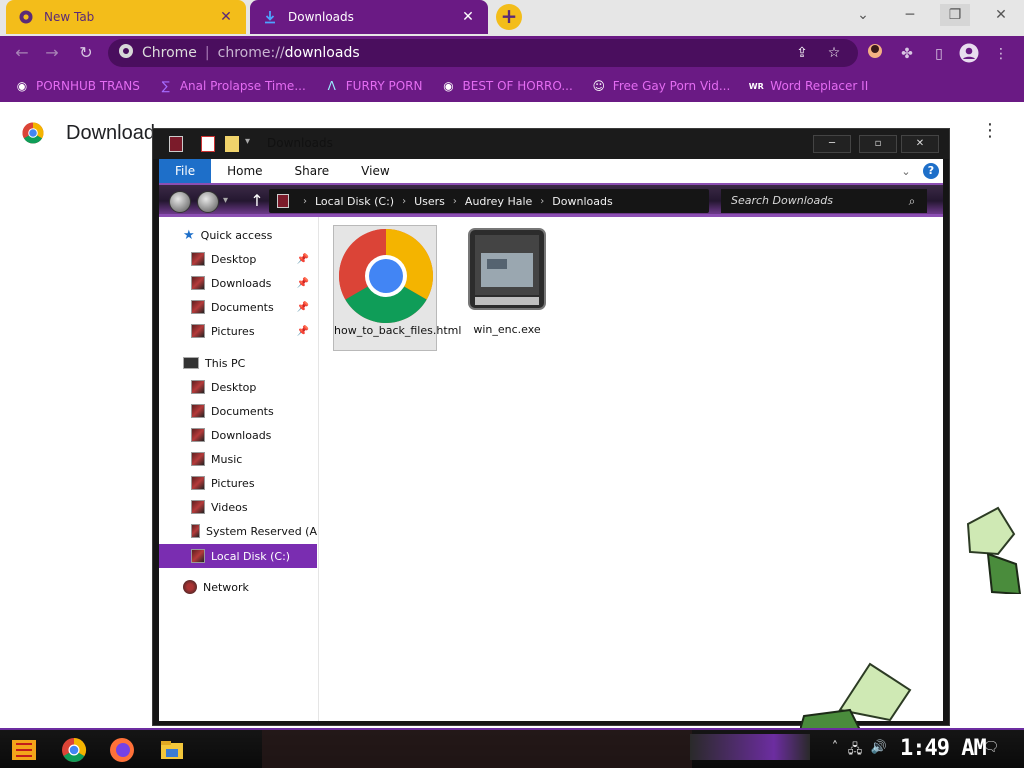 The width and height of the screenshot is (1024, 768). I want to click on file-item: how_to_back_files.html, so click(397, 288).